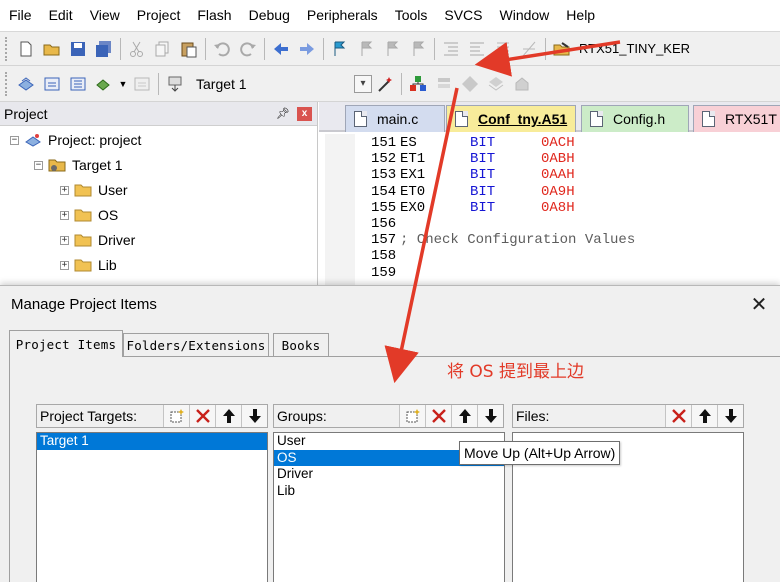 This screenshot has width=780, height=582. Describe the element at coordinates (444, 84) in the screenshot. I see `select-packs-icon` at that location.